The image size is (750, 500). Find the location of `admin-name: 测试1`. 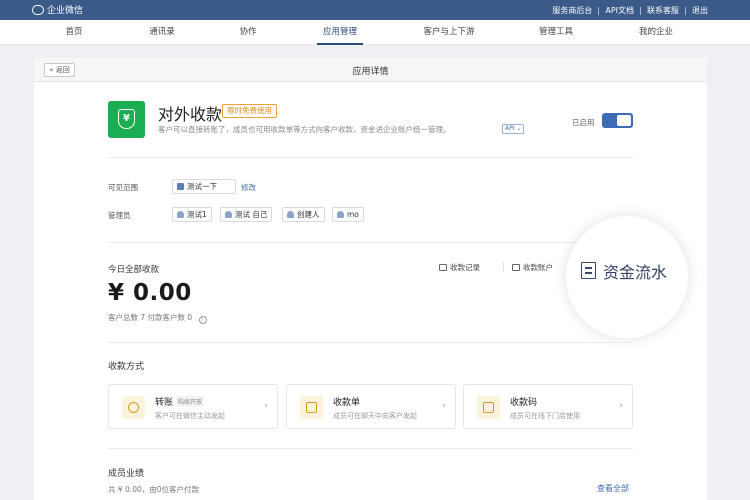

admin-name: 测试1 is located at coordinates (197, 214).